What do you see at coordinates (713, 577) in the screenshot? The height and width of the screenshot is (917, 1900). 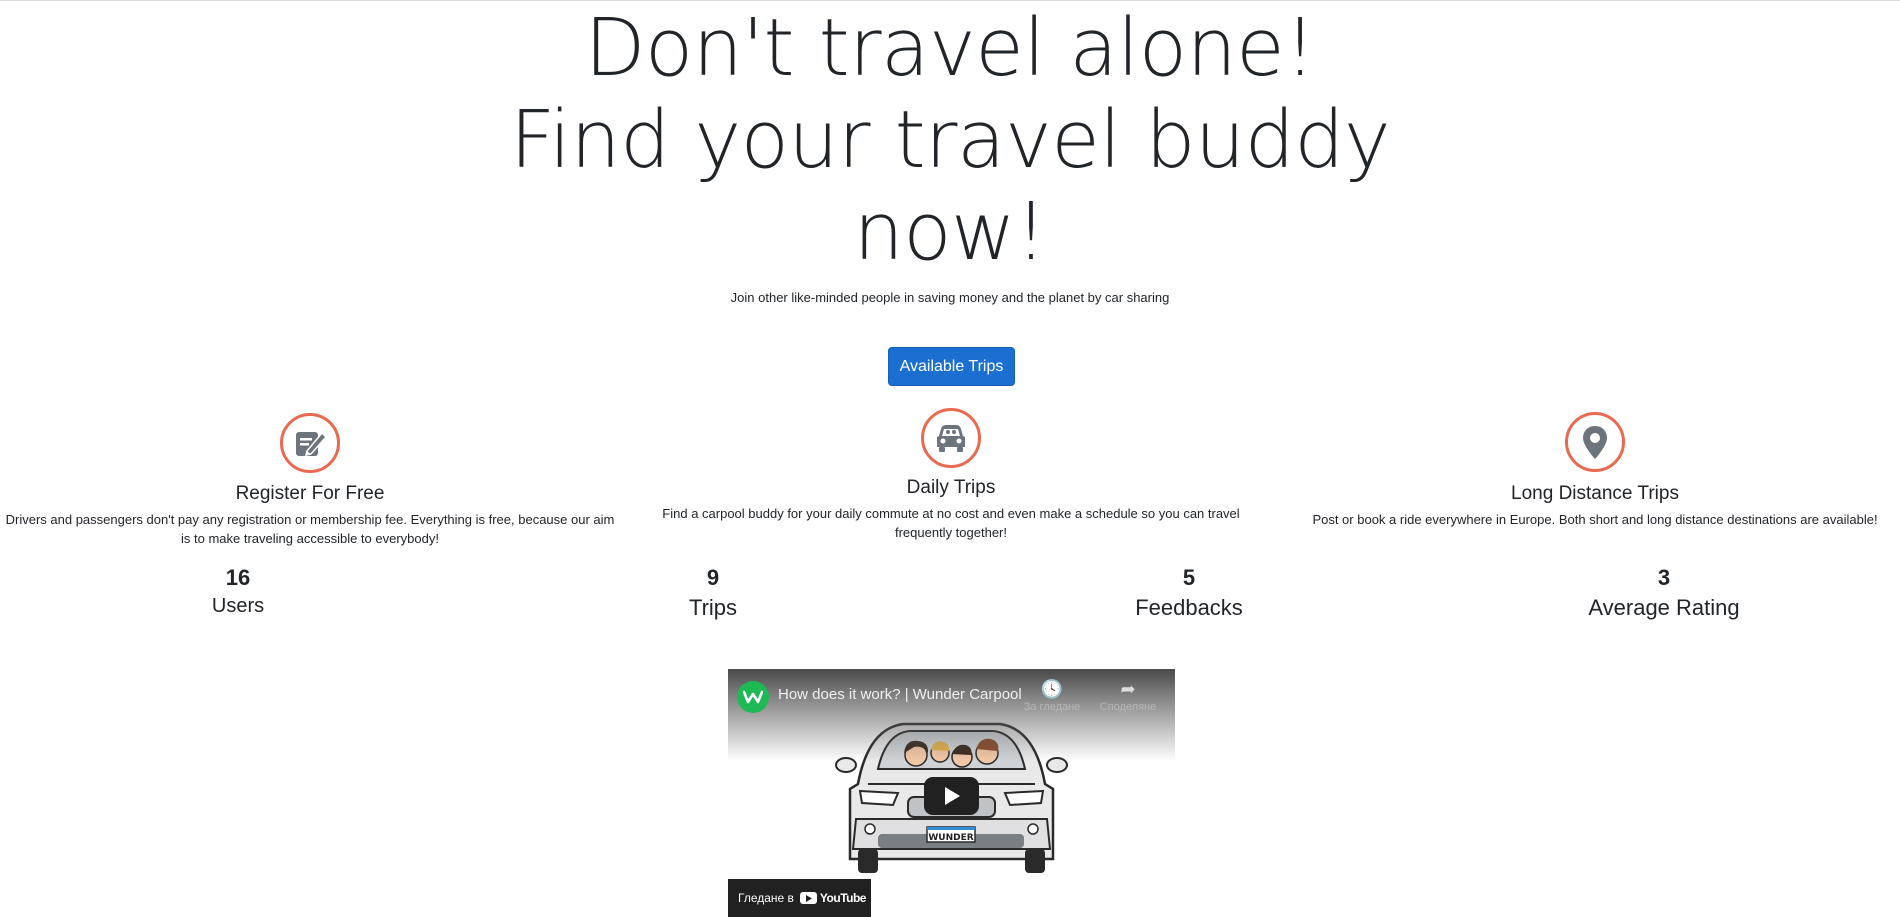 I see `stat-value: 9` at bounding box center [713, 577].